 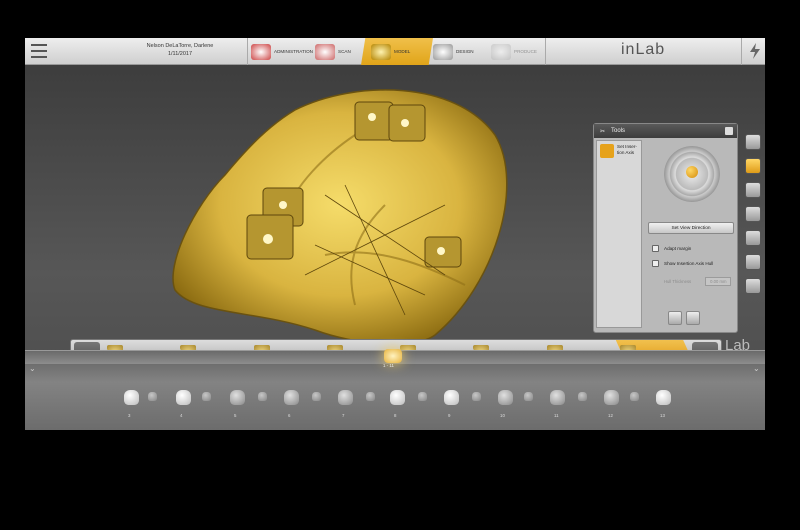 What do you see at coordinates (675, 318) in the screenshot?
I see `undo-button` at bounding box center [675, 318].